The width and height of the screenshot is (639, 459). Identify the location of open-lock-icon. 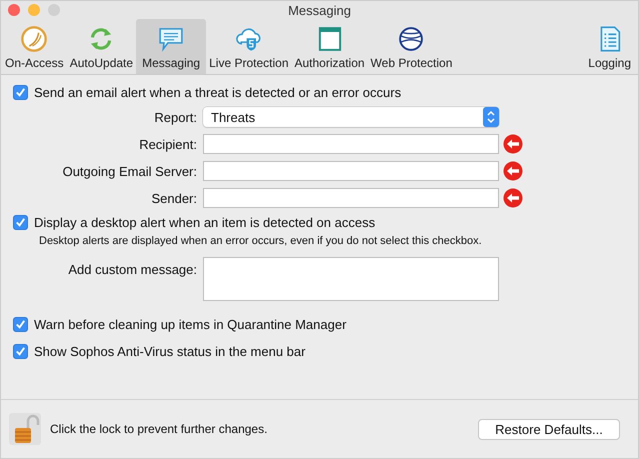
(25, 429).